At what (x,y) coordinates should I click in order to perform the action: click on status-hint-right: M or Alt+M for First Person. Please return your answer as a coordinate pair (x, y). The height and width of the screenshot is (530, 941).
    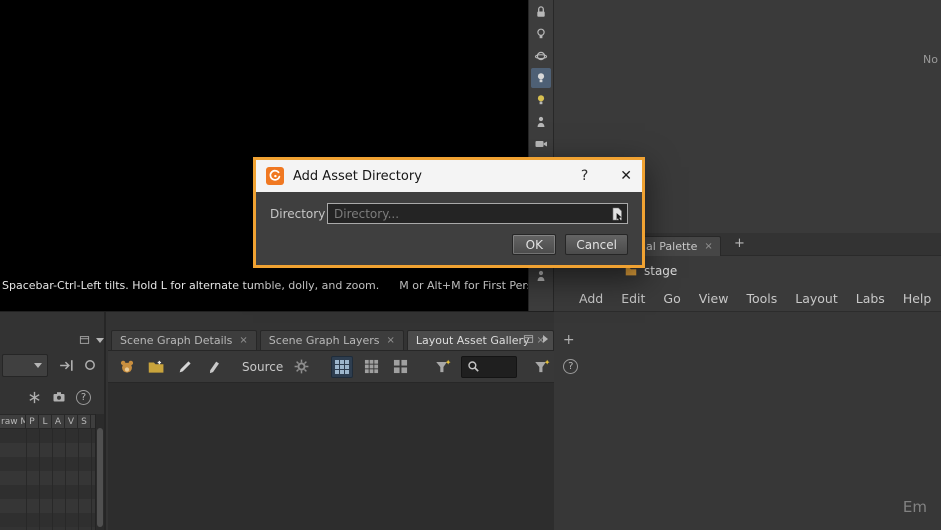
    Looking at the image, I should click on (473, 285).